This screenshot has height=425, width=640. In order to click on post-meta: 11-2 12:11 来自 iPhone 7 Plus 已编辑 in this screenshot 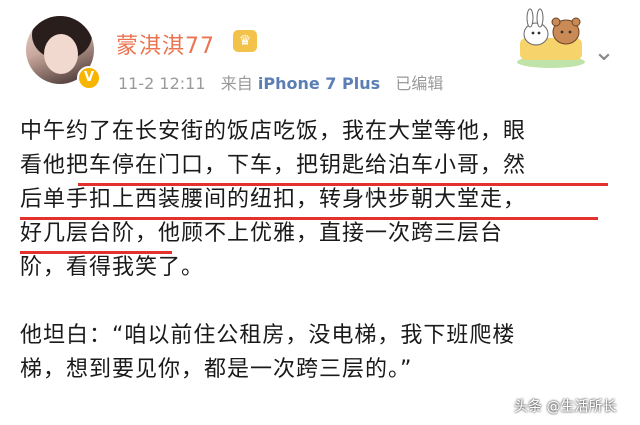, I will do `click(280, 82)`.